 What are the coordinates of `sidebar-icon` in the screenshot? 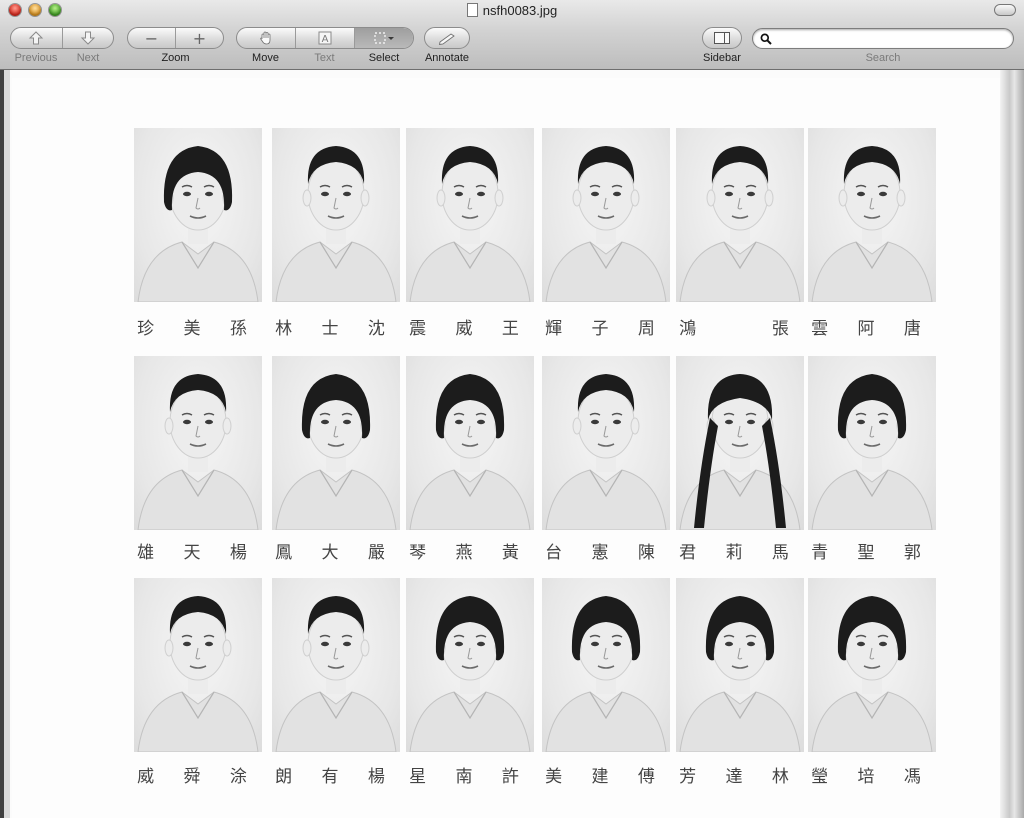 It's located at (722, 38).